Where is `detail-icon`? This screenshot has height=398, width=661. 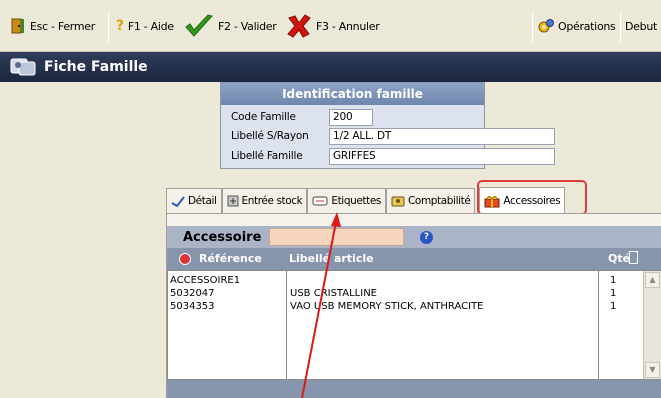
detail-icon is located at coordinates (178, 201).